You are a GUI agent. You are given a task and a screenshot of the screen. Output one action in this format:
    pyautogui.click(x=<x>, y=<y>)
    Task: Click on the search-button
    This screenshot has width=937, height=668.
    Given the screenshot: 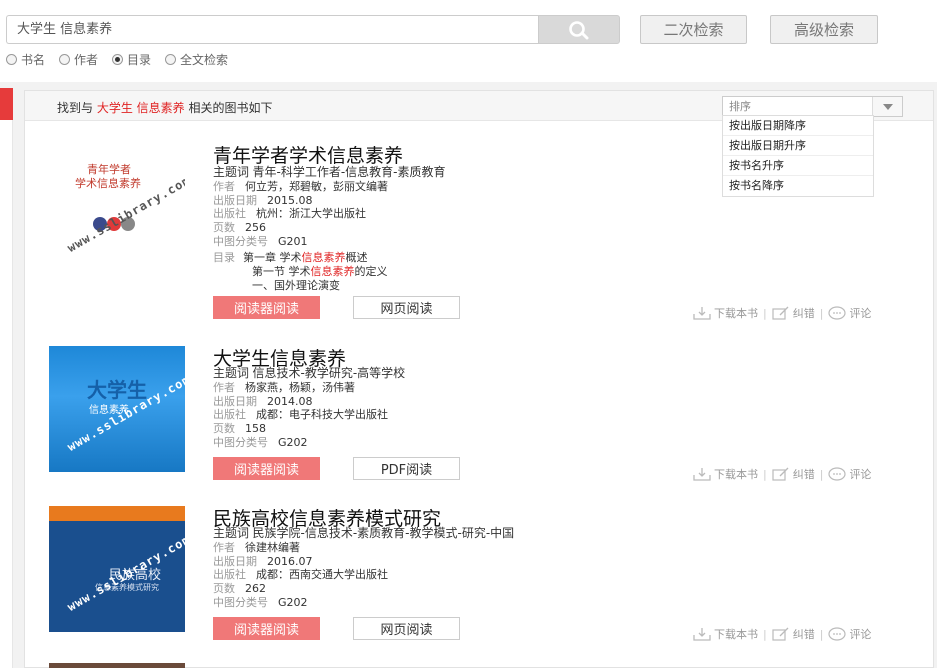 What is the action you would take?
    pyautogui.click(x=579, y=29)
    